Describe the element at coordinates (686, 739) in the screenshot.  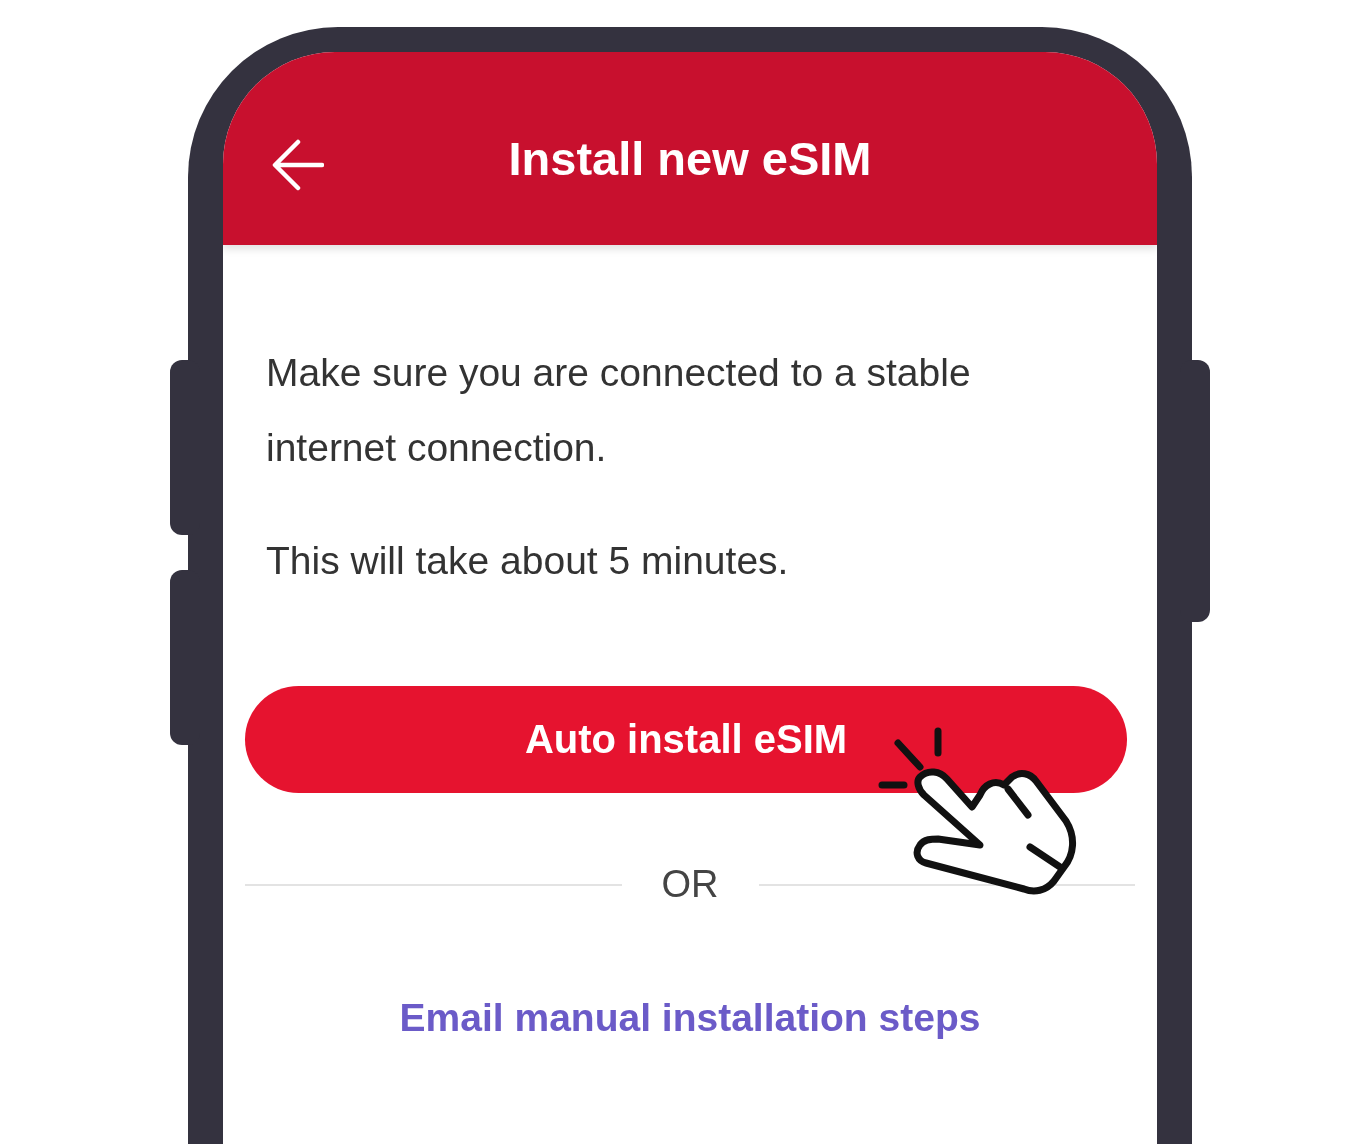
I see `auto-install-button: Auto install eSIM` at that location.